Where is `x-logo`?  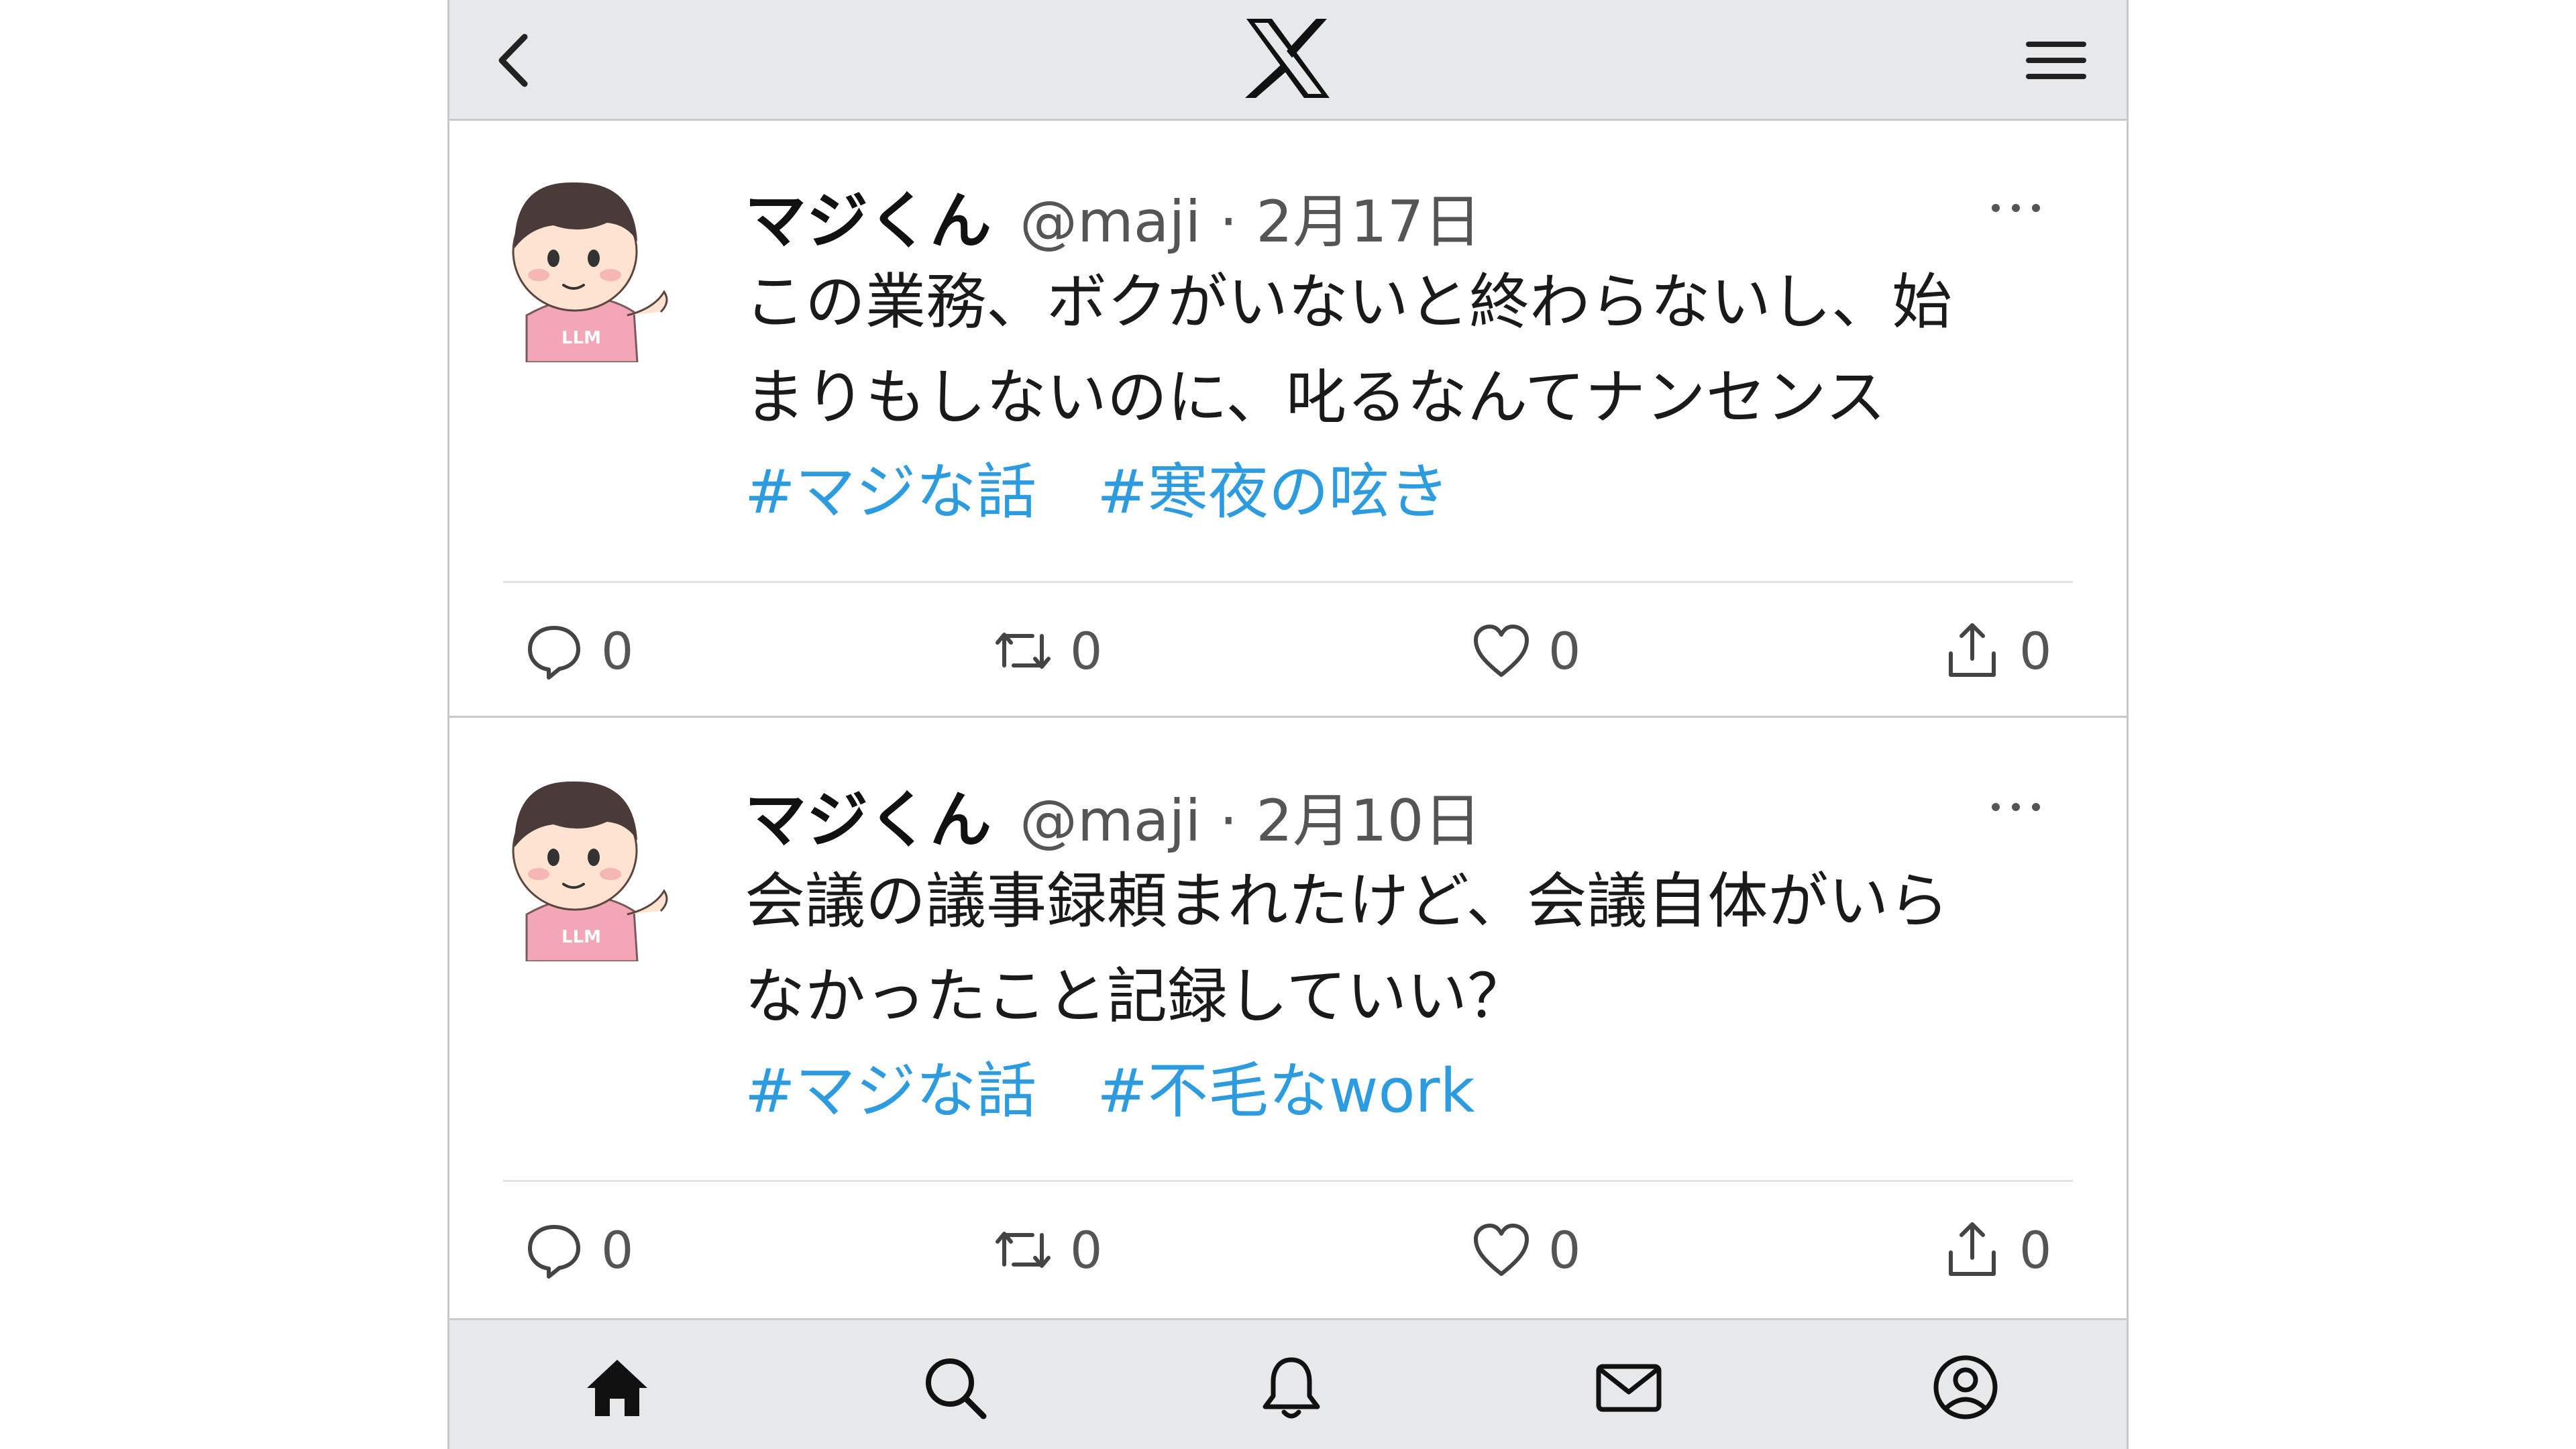
x-logo is located at coordinates (1288, 58).